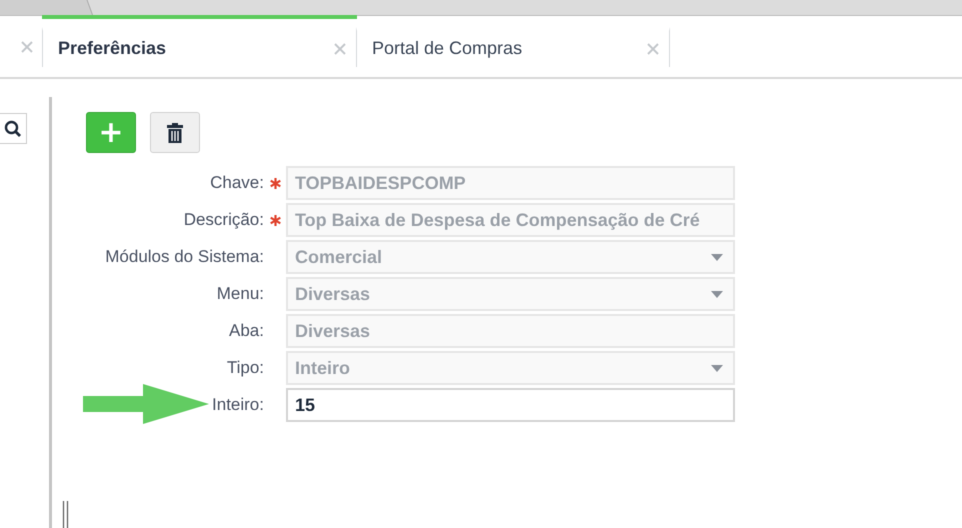  I want to click on field-label: Chave:, so click(236, 183).